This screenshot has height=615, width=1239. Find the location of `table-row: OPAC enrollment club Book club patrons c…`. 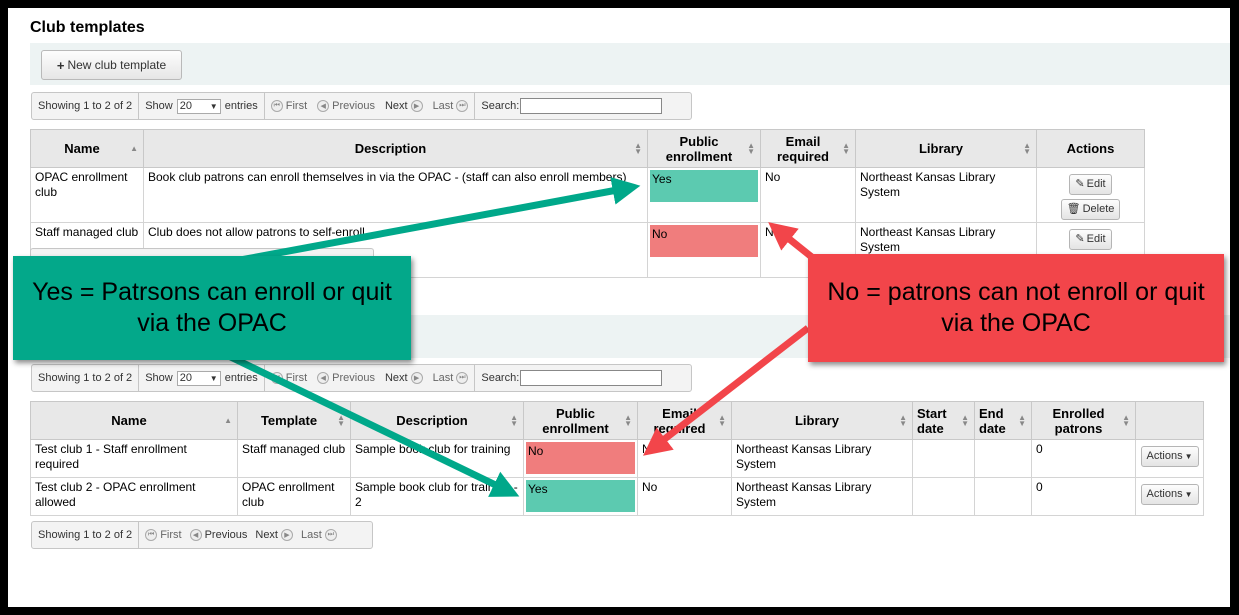

table-row: OPAC enrollment club Book club patrons c… is located at coordinates (587, 195).